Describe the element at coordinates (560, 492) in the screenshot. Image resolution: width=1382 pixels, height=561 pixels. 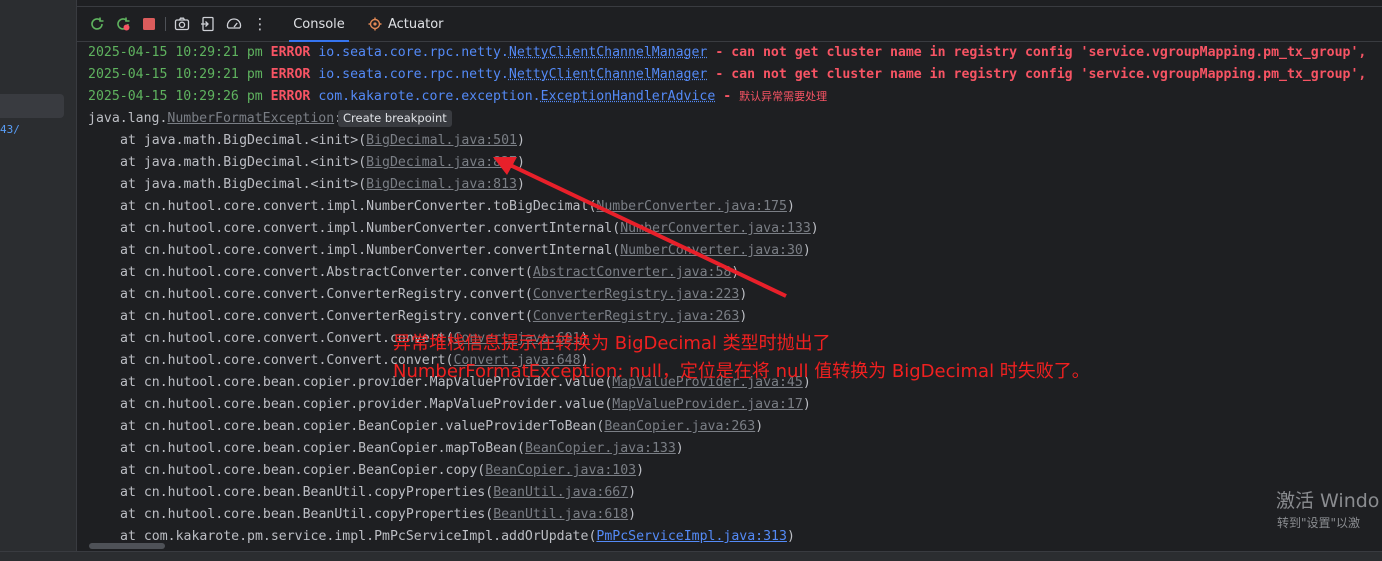
I see `frame-source-link: BeanUtil.java:667` at that location.